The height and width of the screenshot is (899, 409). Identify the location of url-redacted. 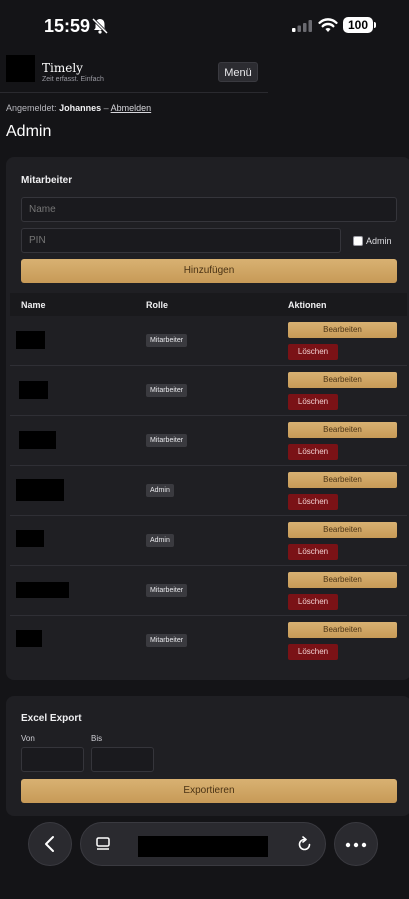
(203, 846).